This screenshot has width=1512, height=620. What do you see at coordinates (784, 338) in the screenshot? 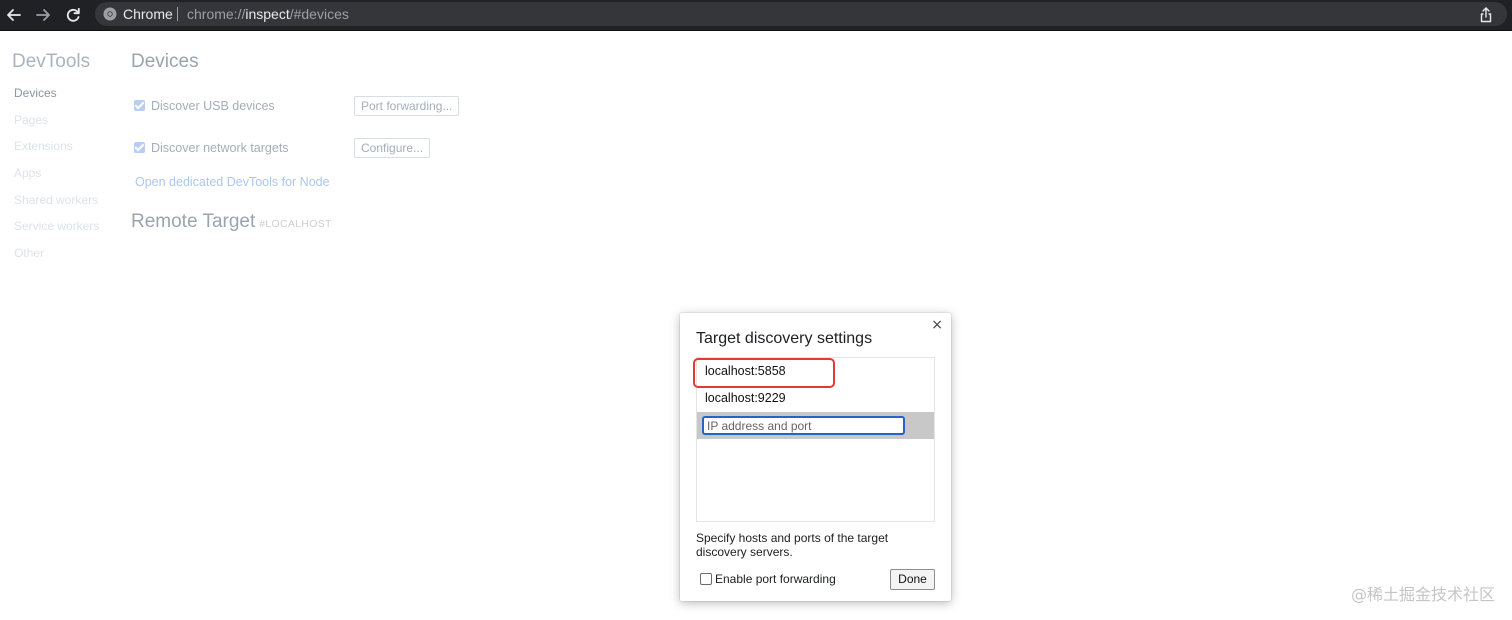
I see `dialog-title: Target discovery settings` at bounding box center [784, 338].